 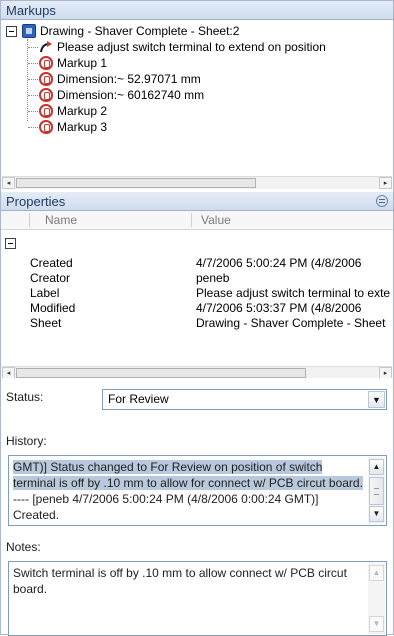 What do you see at coordinates (53, 308) in the screenshot?
I see `property-name: Modified` at bounding box center [53, 308].